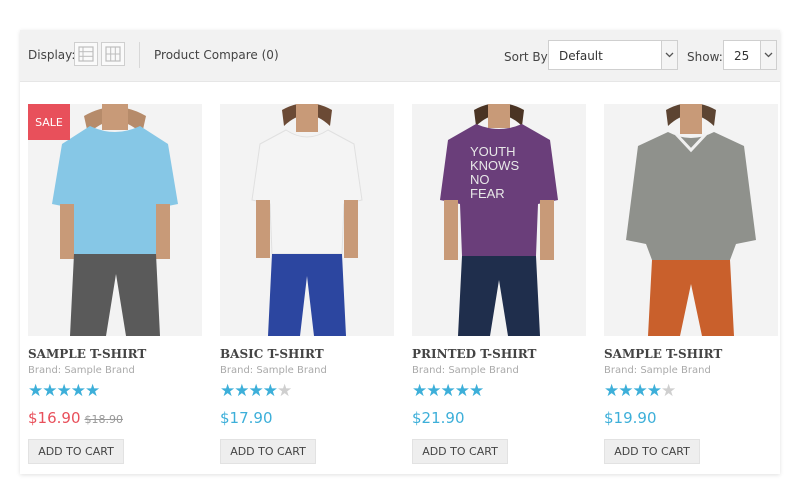 Image resolution: width=800 pixels, height=500 pixels. I want to click on current-price: $21.90, so click(438, 418).